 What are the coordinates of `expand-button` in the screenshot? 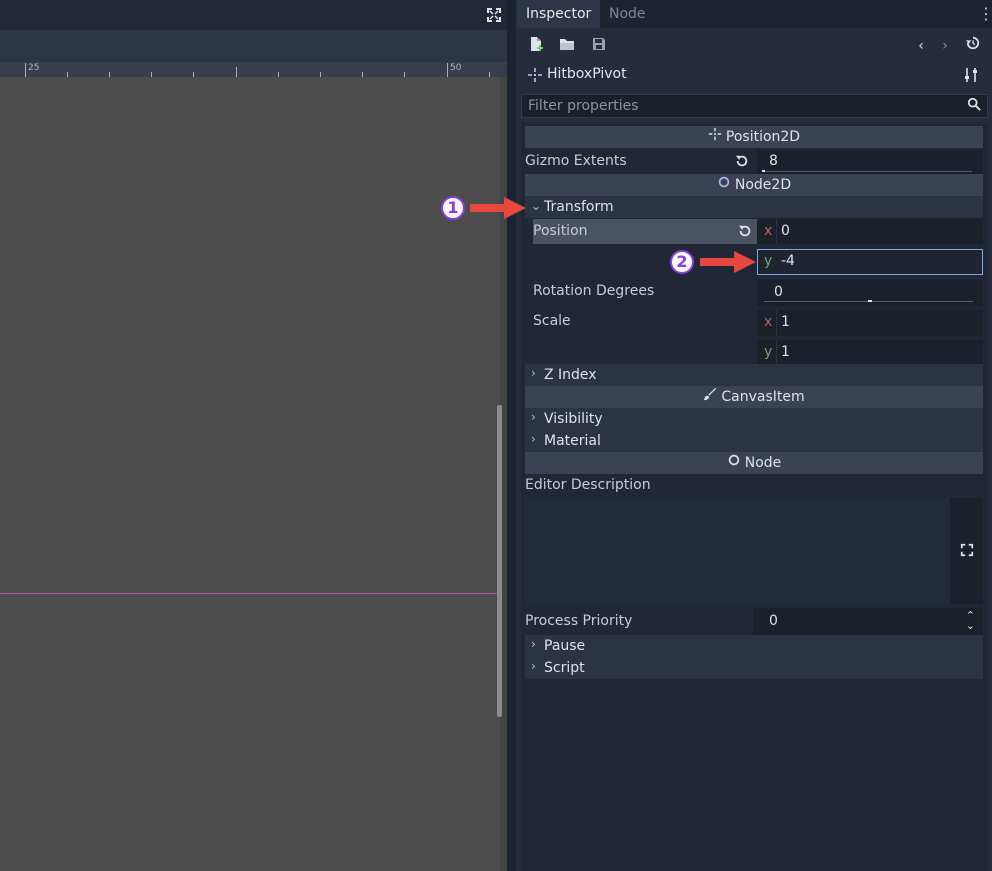 It's located at (966, 551).